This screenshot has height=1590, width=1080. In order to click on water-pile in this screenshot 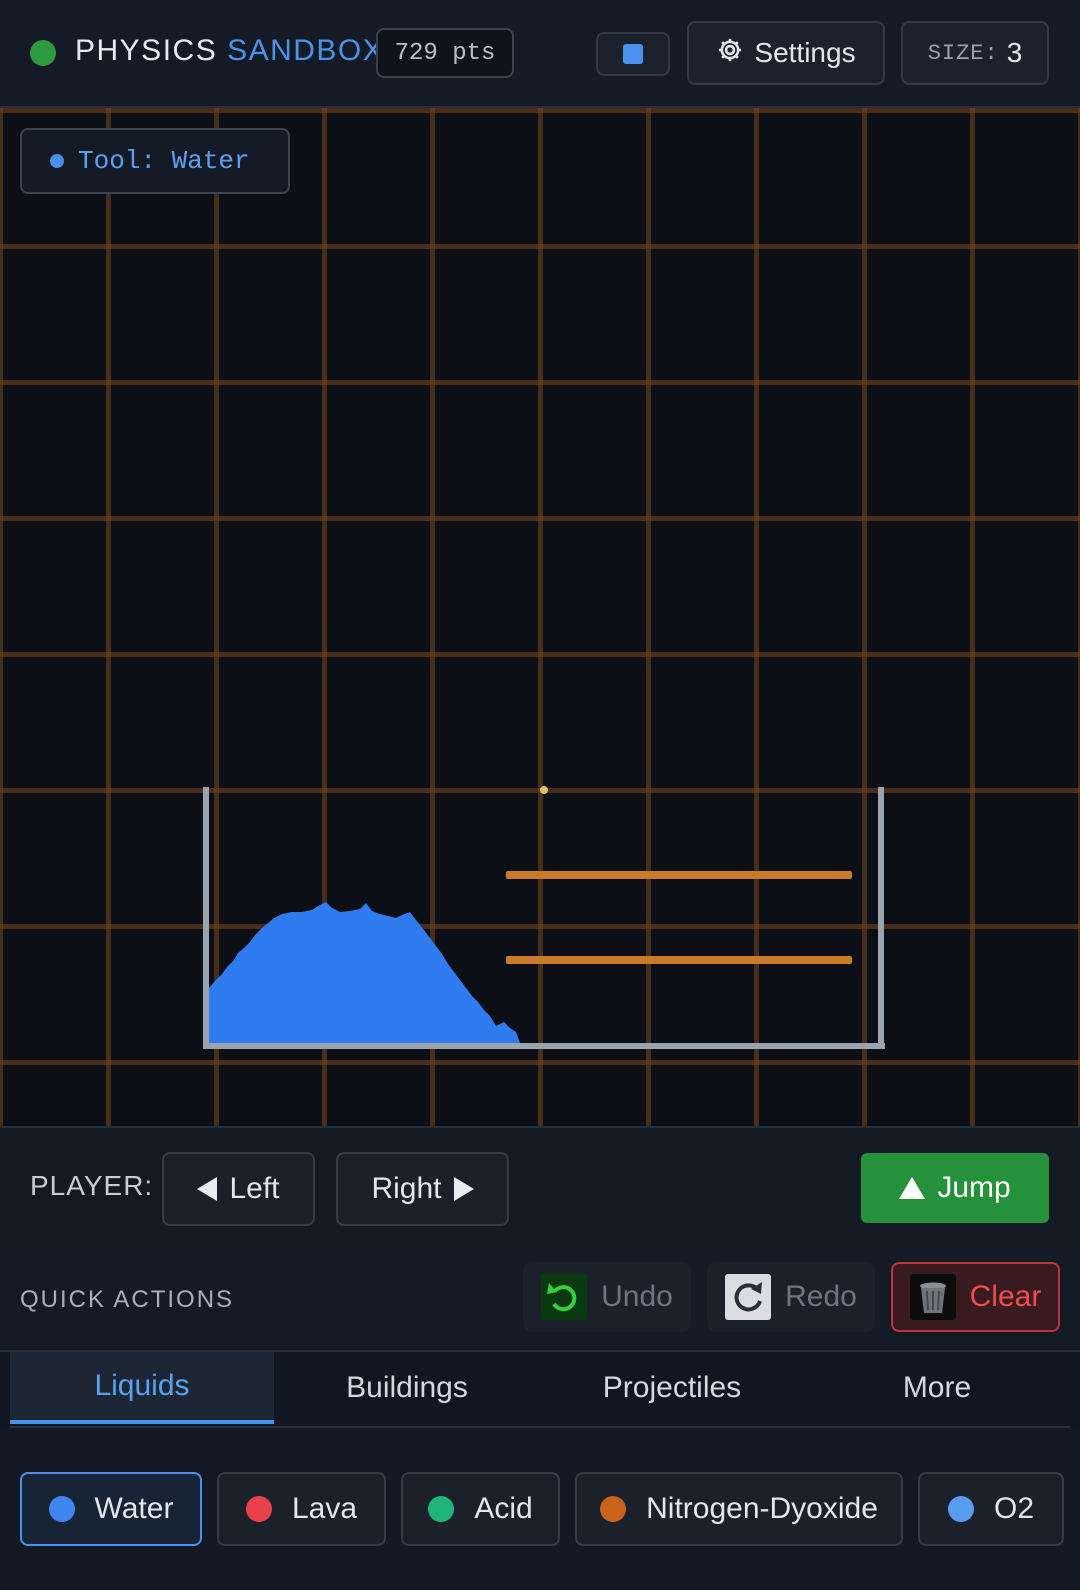, I will do `click(364, 972)`.